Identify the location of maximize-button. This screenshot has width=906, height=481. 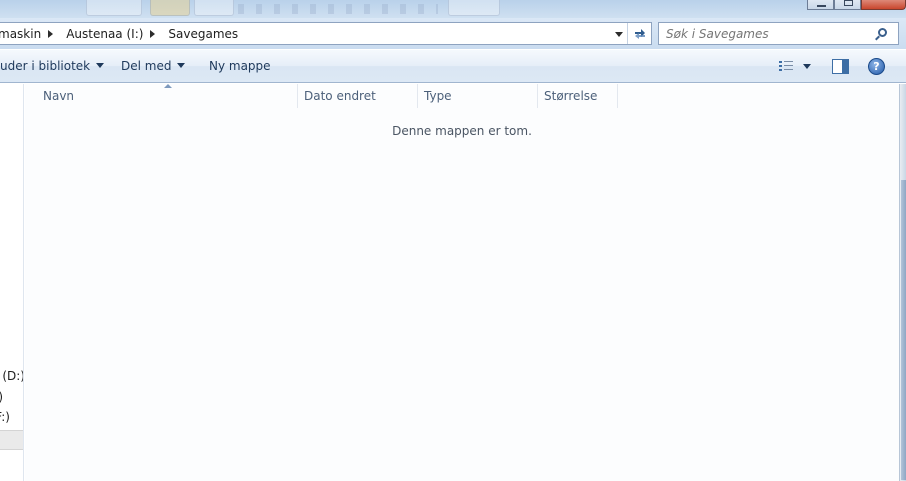
(847, 5).